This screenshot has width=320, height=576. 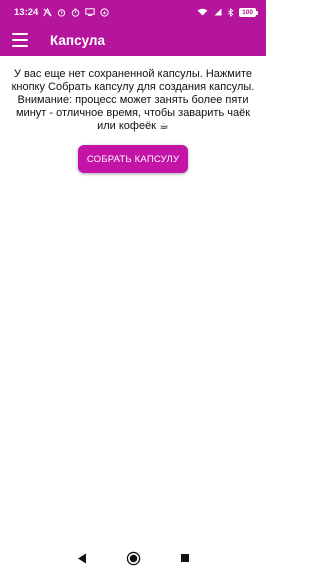 What do you see at coordinates (26, 12) in the screenshot?
I see `status-time: 13:24` at bounding box center [26, 12].